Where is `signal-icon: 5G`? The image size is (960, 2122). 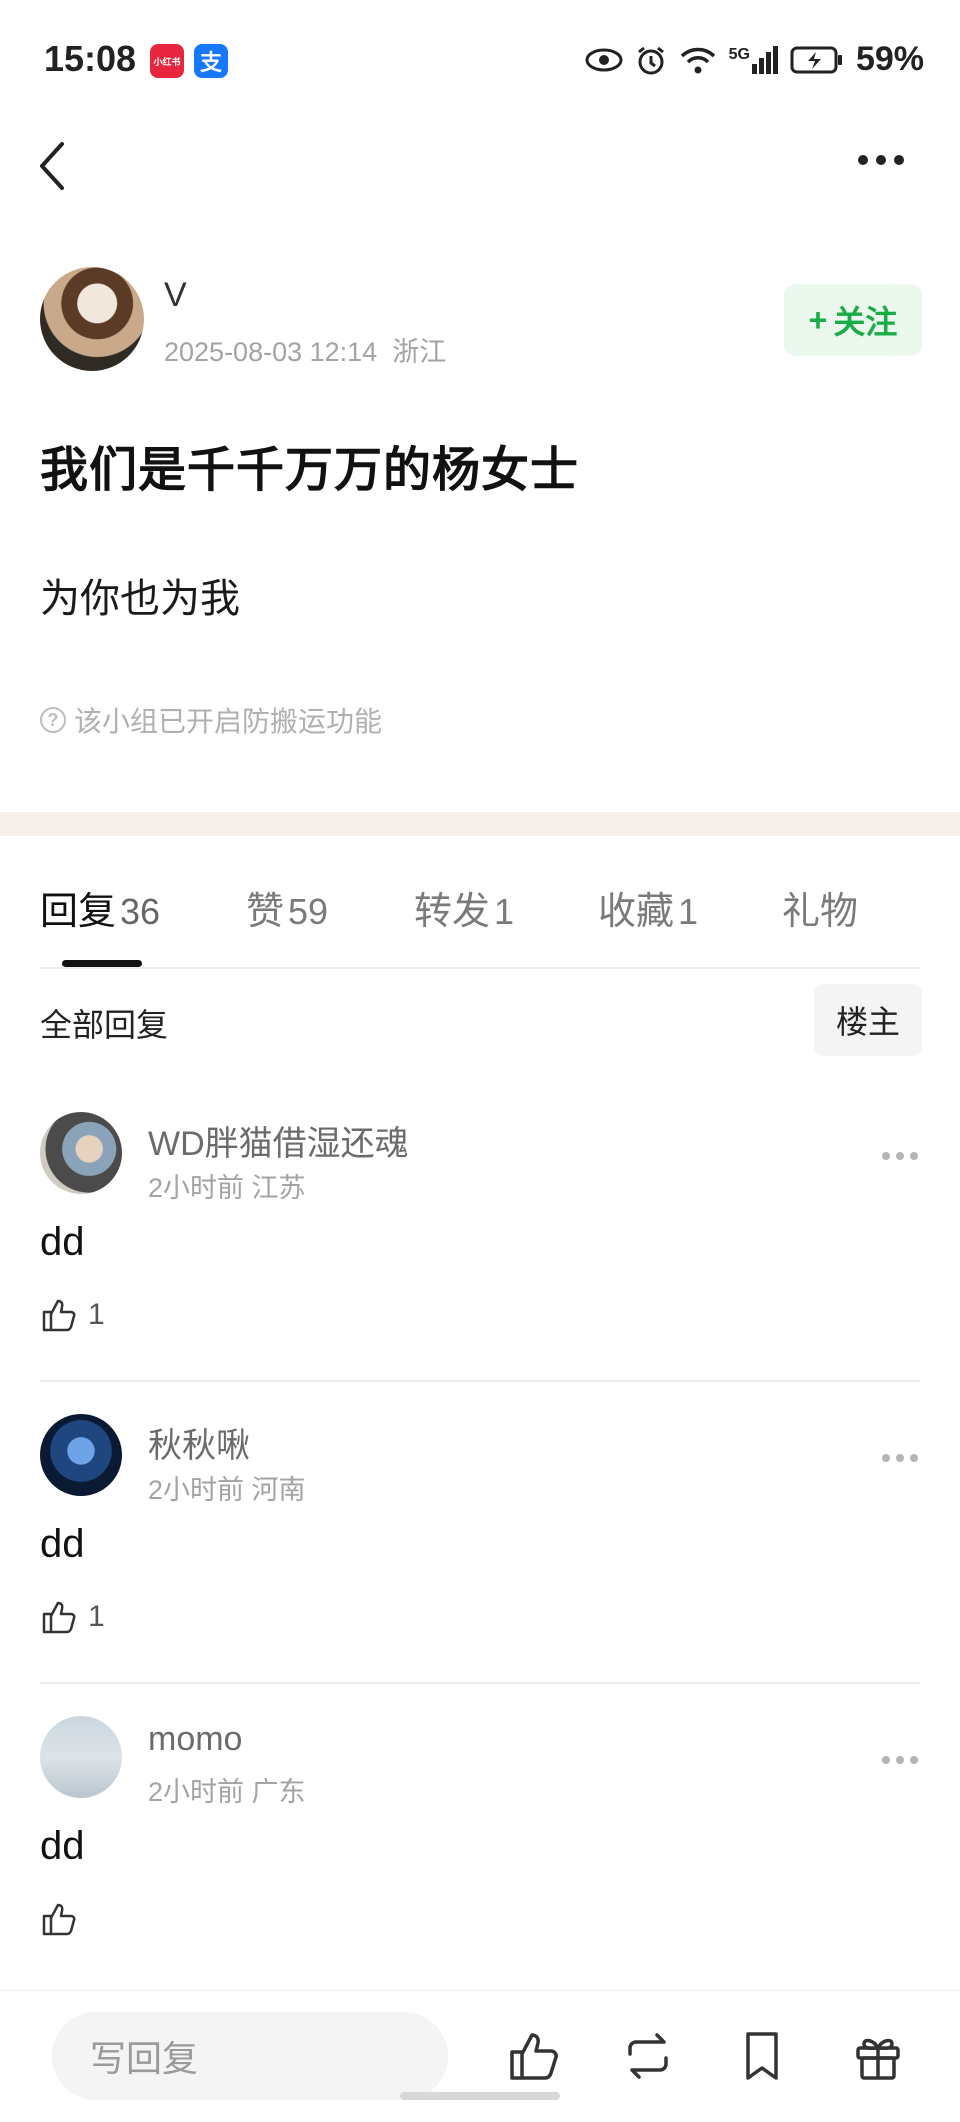
signal-icon: 5G is located at coordinates (753, 59).